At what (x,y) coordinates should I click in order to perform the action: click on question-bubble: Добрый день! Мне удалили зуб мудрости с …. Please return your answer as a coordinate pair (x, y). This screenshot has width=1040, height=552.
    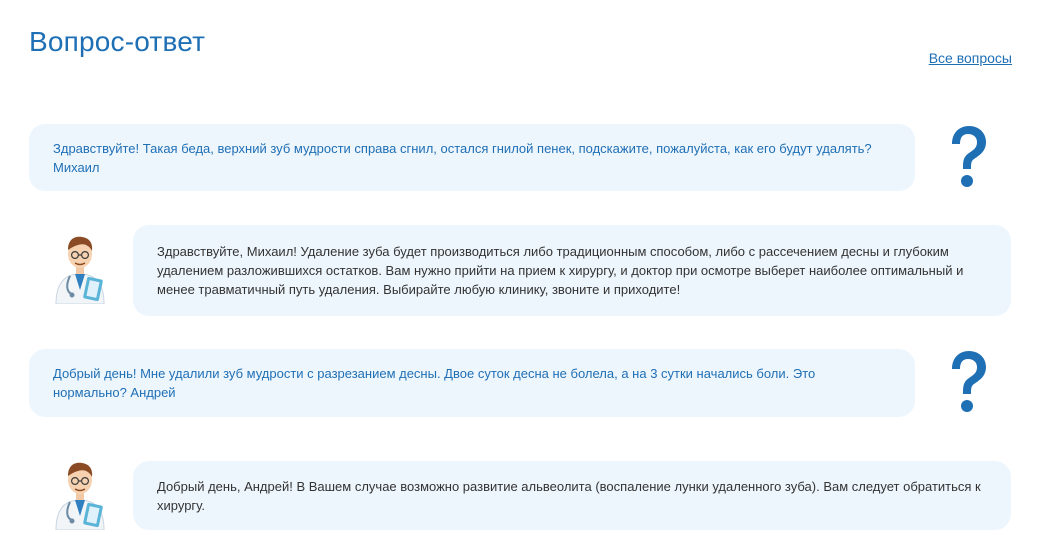
    Looking at the image, I should click on (472, 383).